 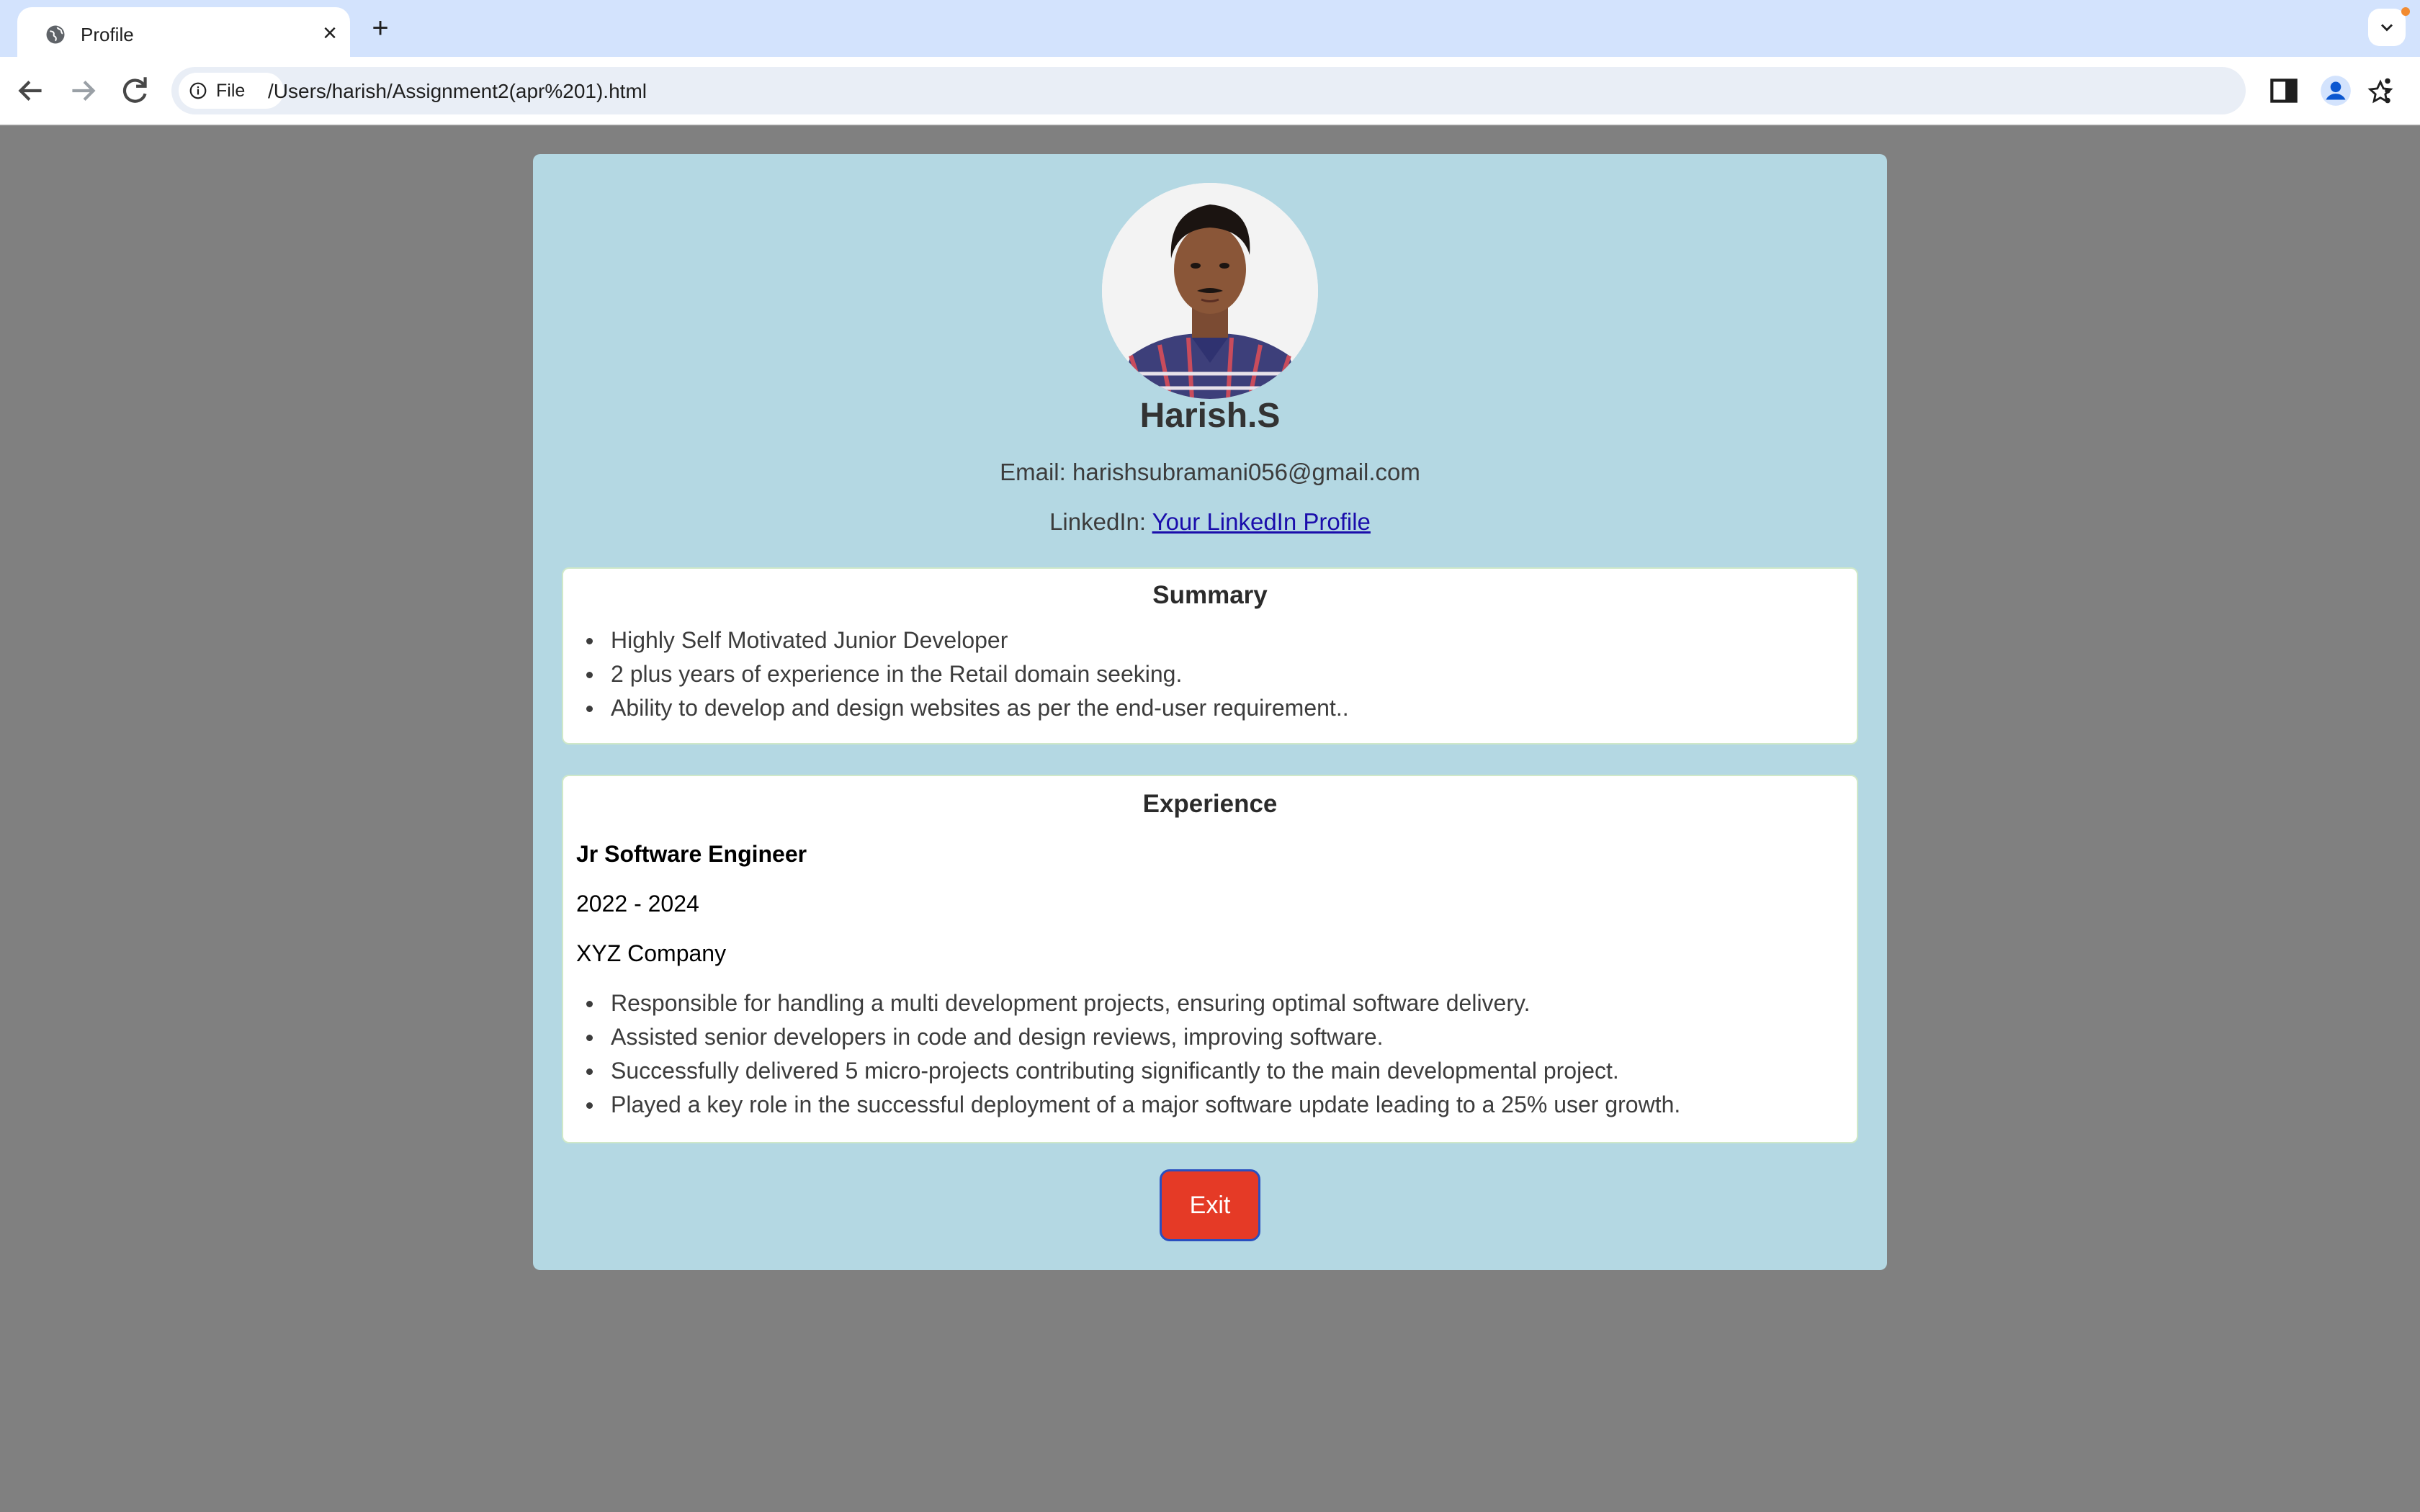 I want to click on tab-close-icon: ×, so click(x=329, y=33).